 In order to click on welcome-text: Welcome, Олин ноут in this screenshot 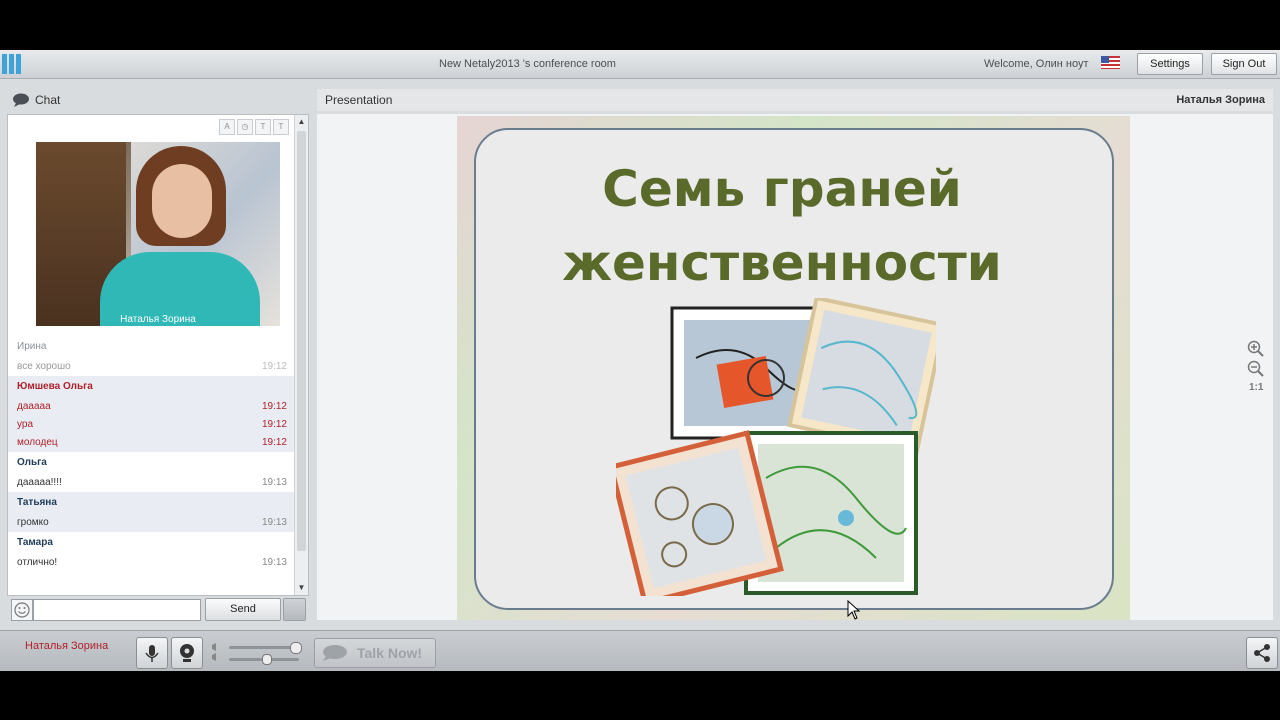, I will do `click(1036, 64)`.